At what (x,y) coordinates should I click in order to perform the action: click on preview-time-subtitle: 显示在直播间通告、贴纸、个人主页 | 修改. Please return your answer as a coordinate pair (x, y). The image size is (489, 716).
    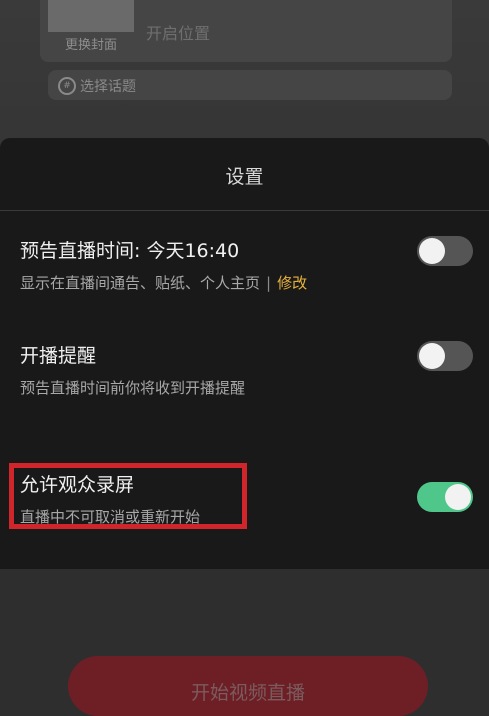
    Looking at the image, I should click on (163, 282).